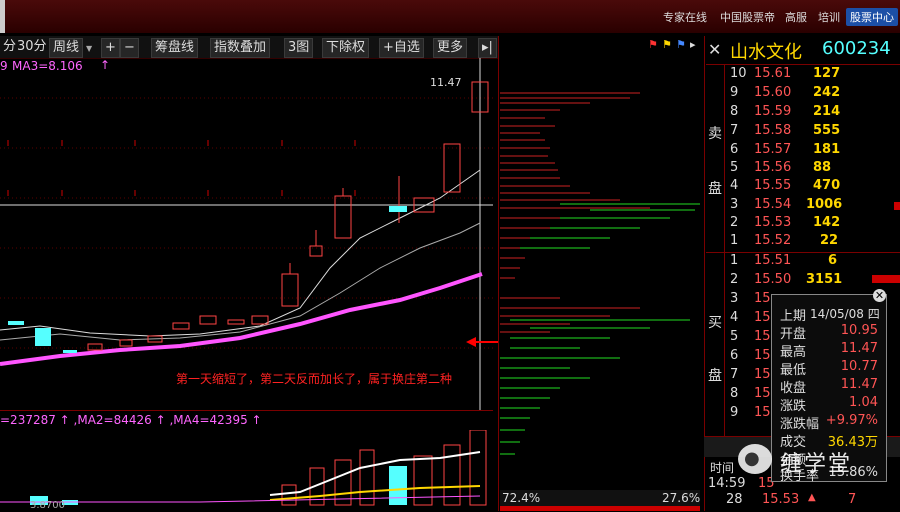 This screenshot has width=900, height=512. Describe the element at coordinates (487, 48) in the screenshot. I see `expand-panel-button: ▸|` at that location.